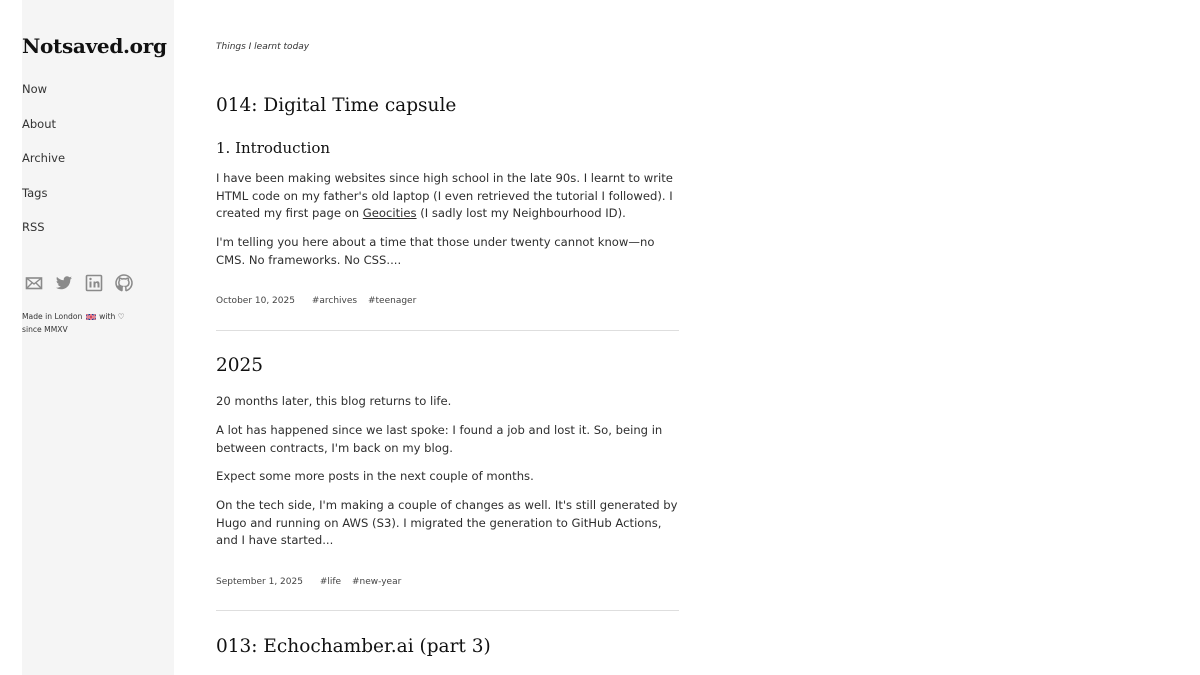  I want to click on twitter-icon, so click(64, 283).